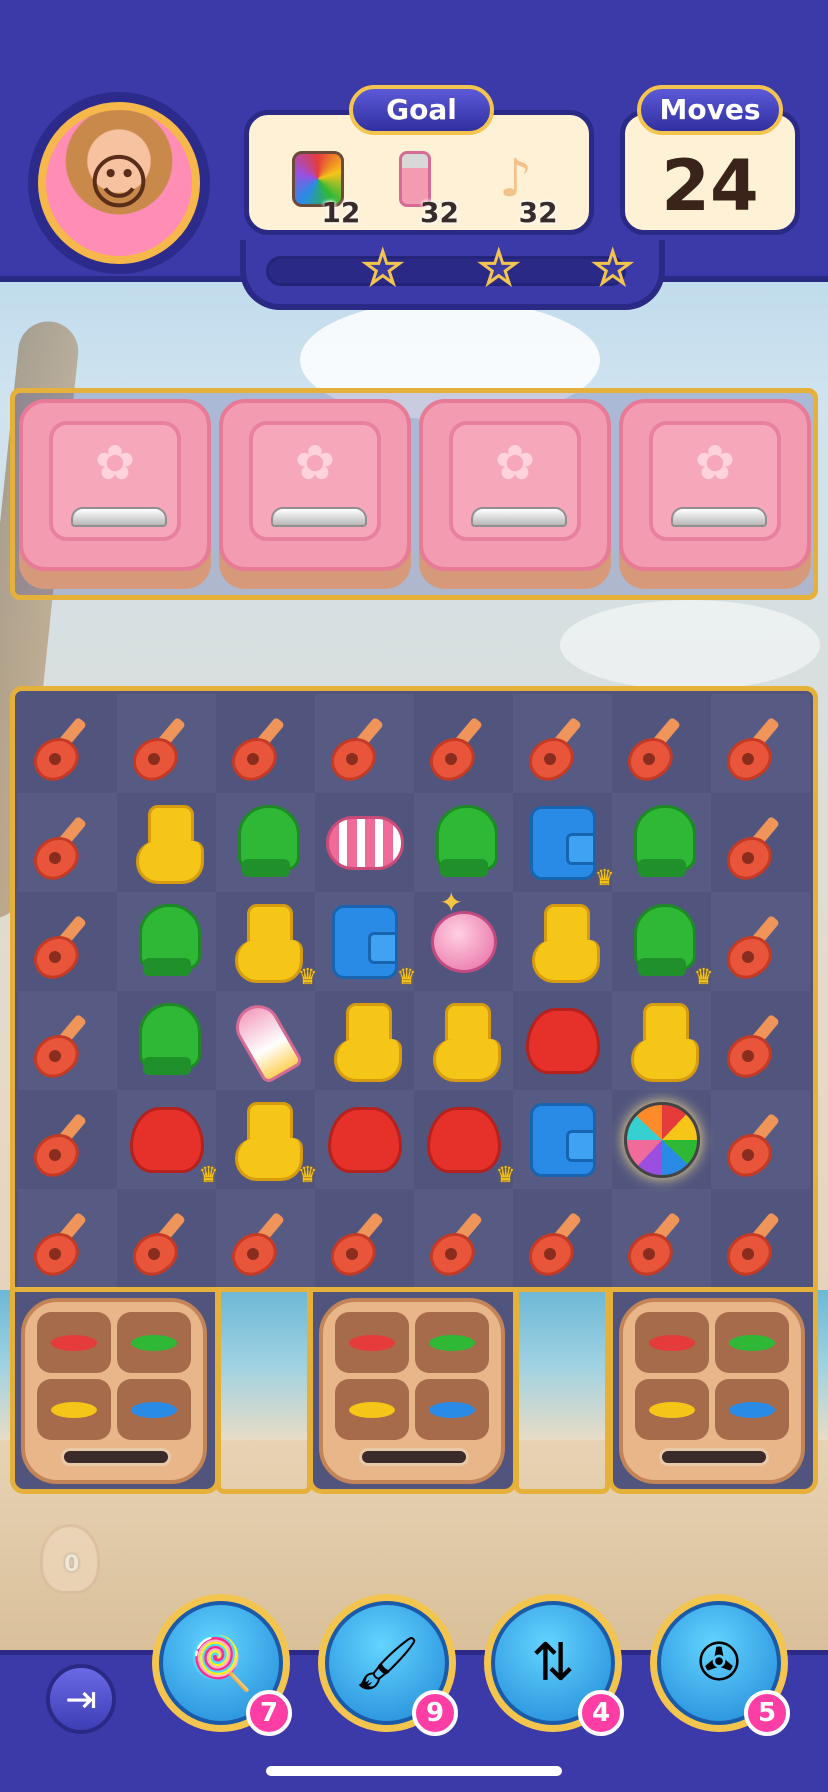 This screenshot has height=1792, width=828. I want to click on disco-piece, so click(662, 1140).